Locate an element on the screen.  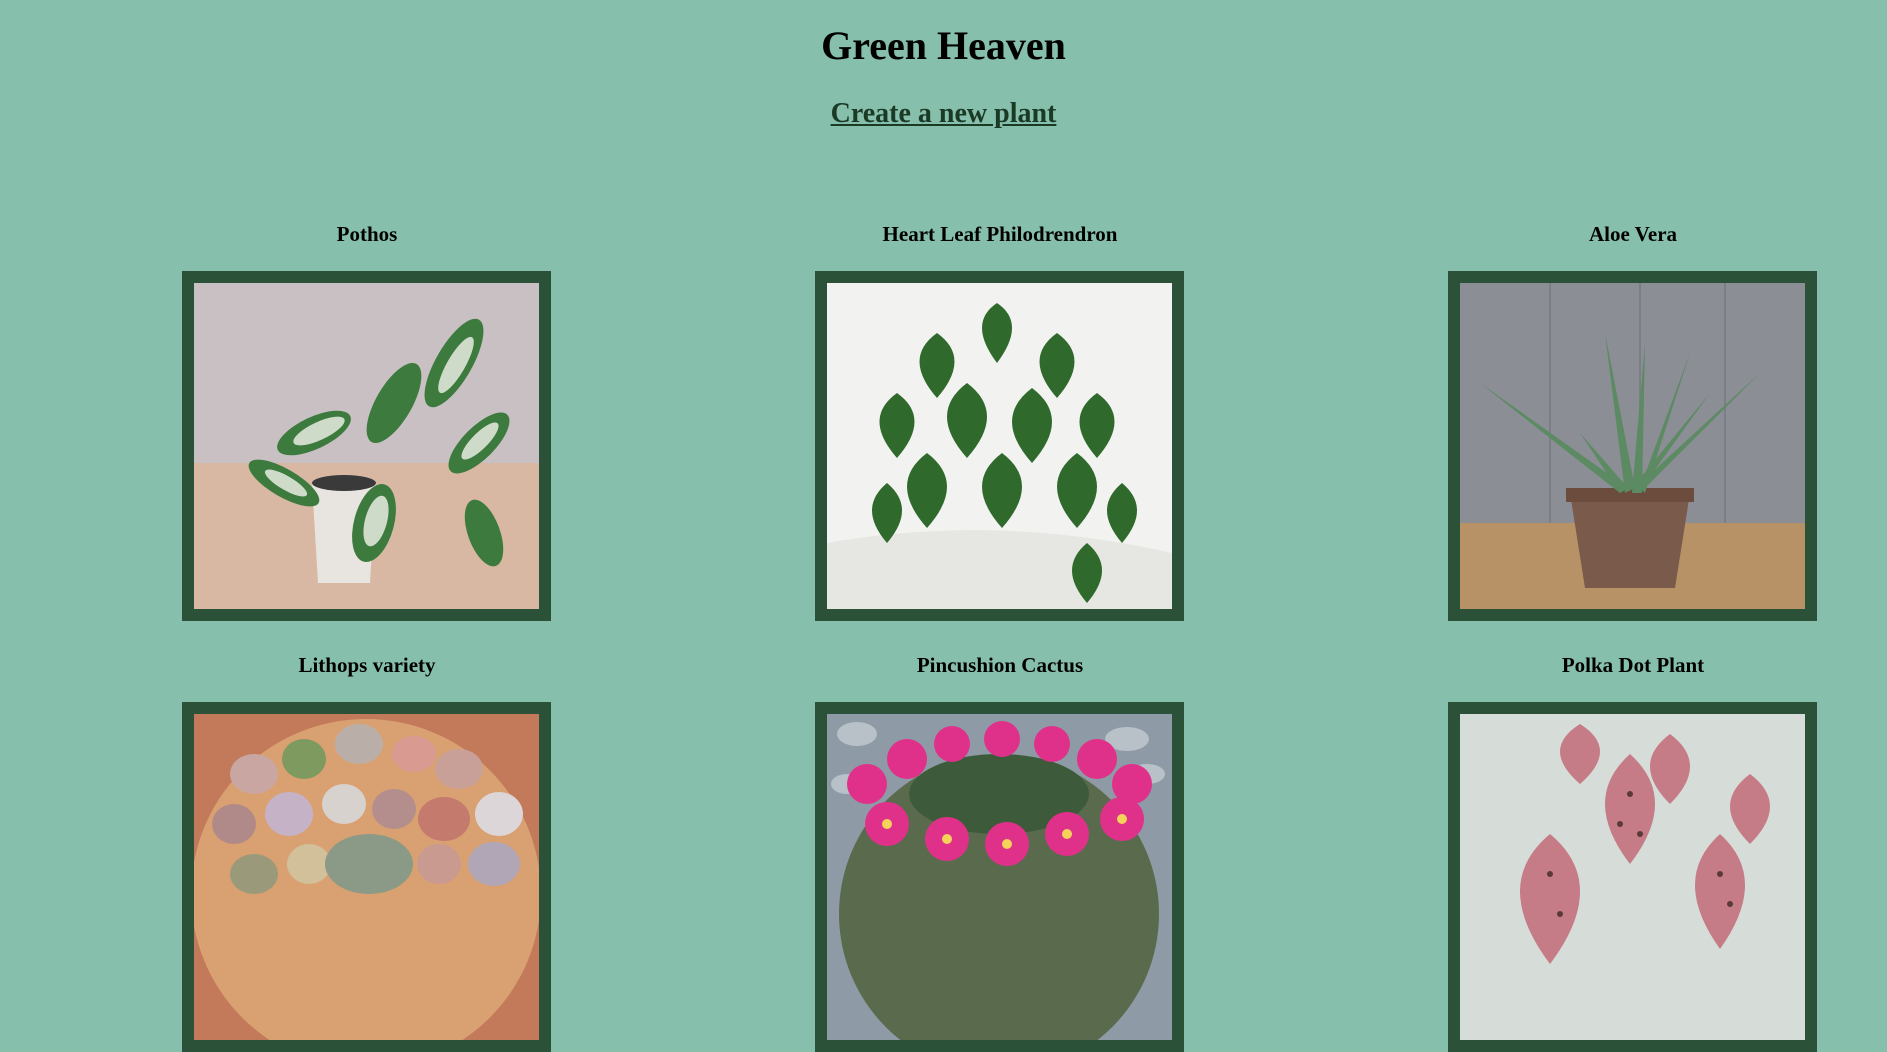
plant-card-pincushion-cactus: Pincushion Cactus is located at coordinates (1000, 848).